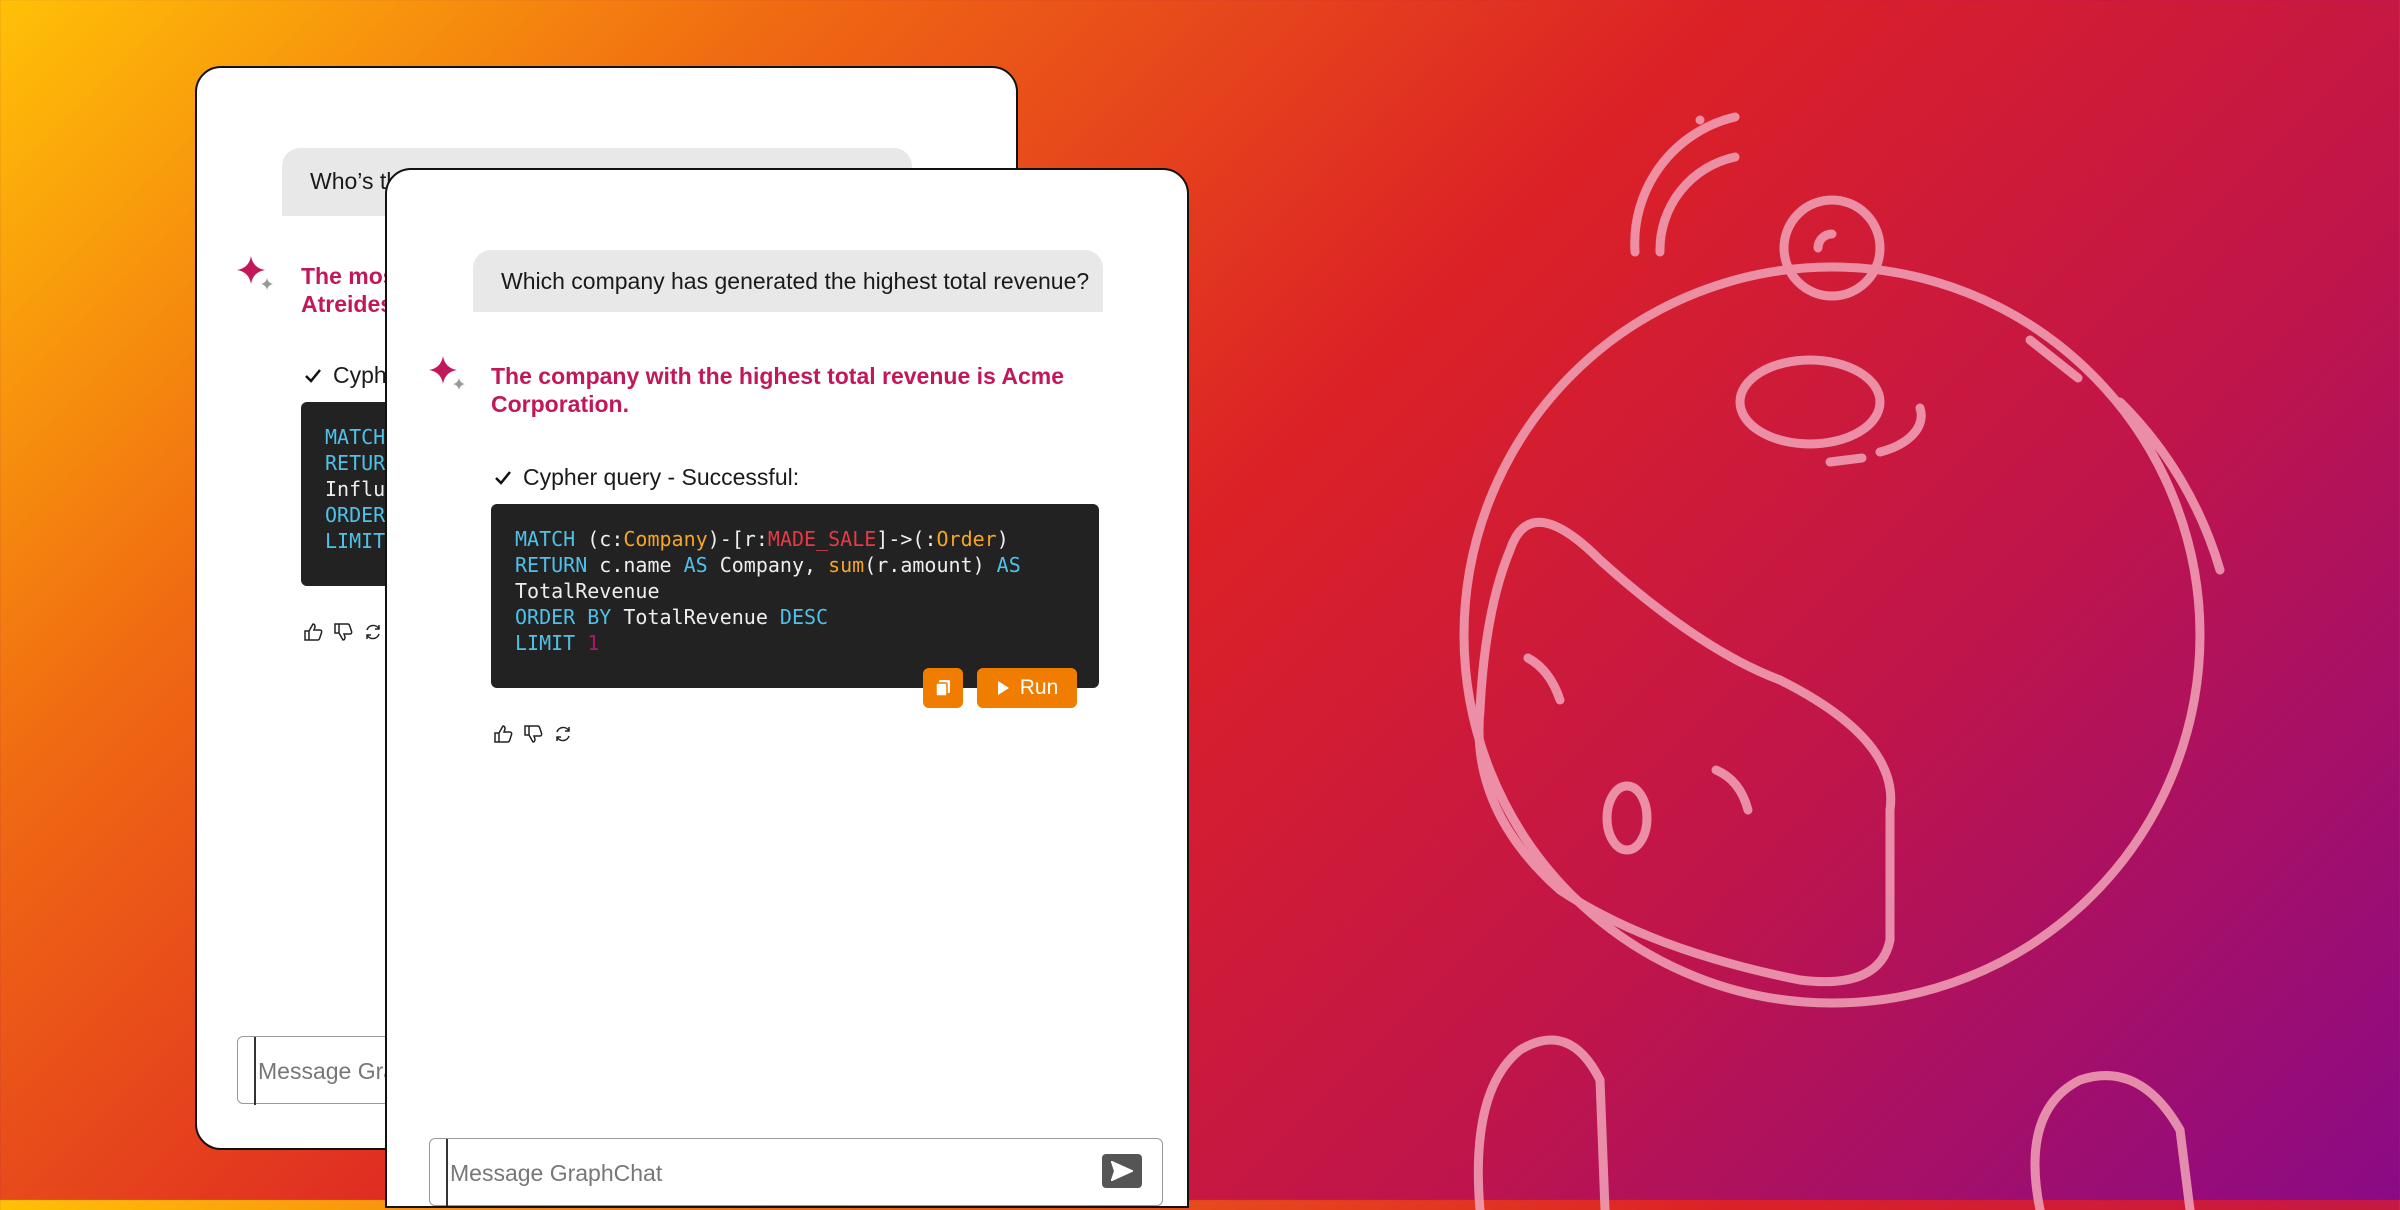  Describe the element at coordinates (557, 643) in the screenshot. I see `code-line: LIMIT 1` at that location.